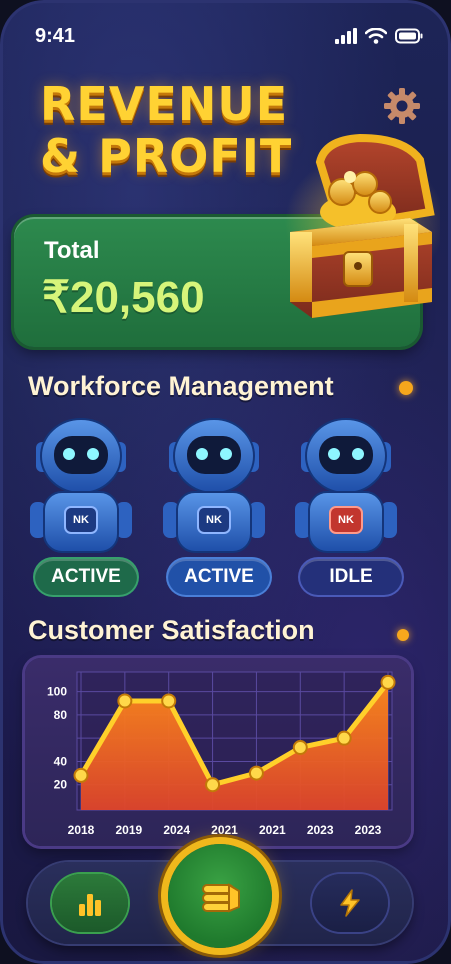 This screenshot has width=451, height=964. I want to click on chart-x-tick: 2019, so click(128, 830).